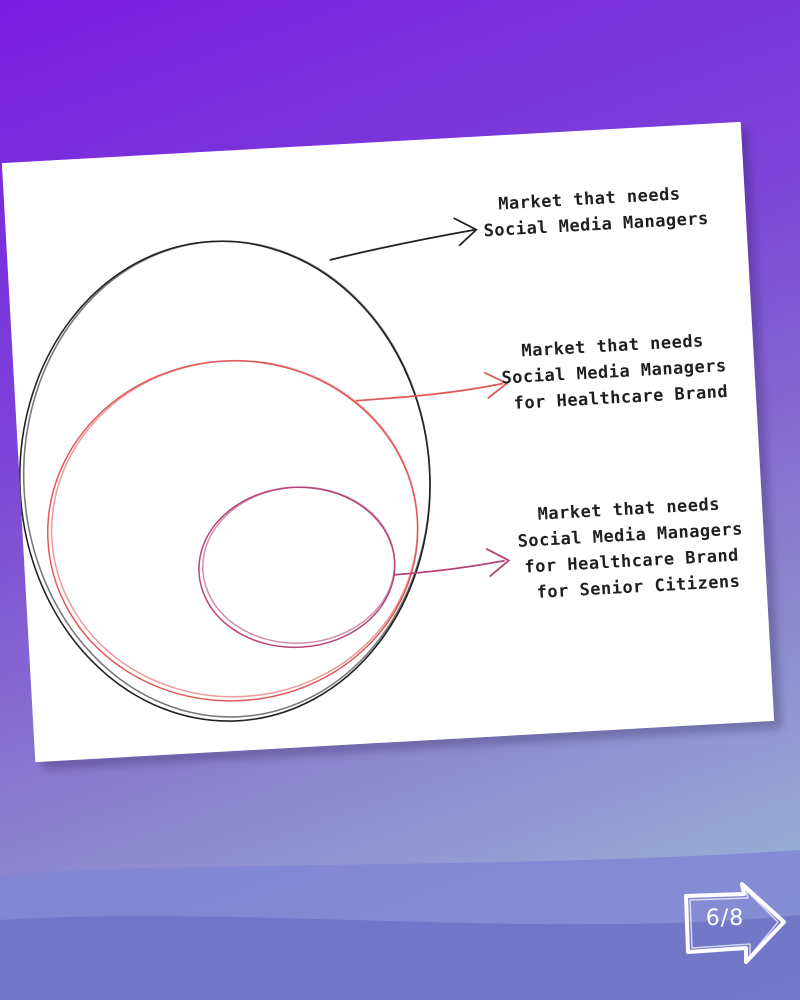 The image size is (800, 1000). What do you see at coordinates (725, 918) in the screenshot?
I see `page-indicator: 6/8` at bounding box center [725, 918].